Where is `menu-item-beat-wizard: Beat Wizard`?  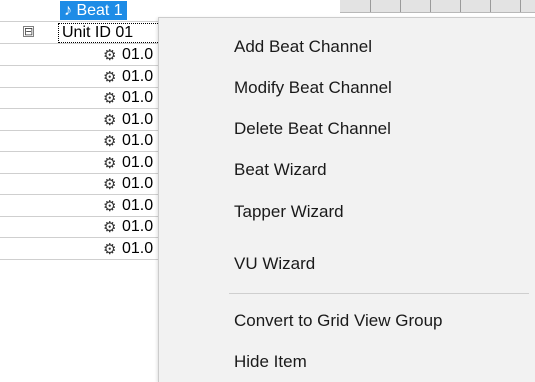
menu-item-beat-wizard: Beat Wizard is located at coordinates (347, 170).